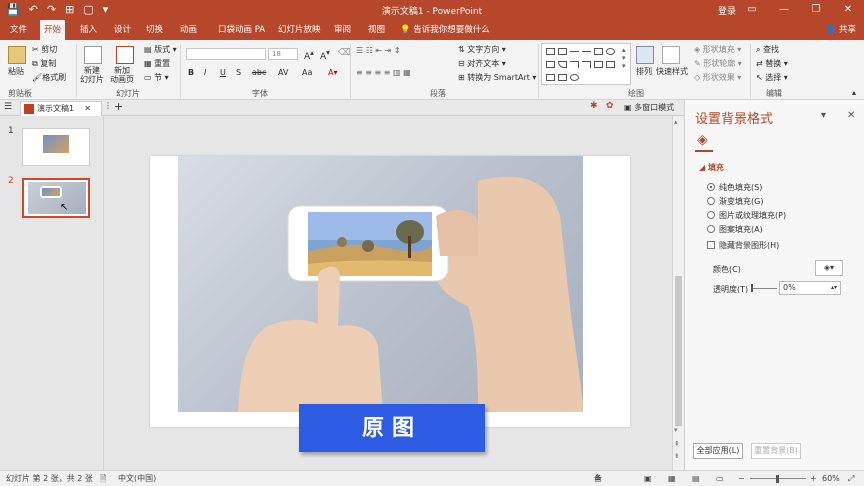  I want to click on tab-file: 文件, so click(18, 30).